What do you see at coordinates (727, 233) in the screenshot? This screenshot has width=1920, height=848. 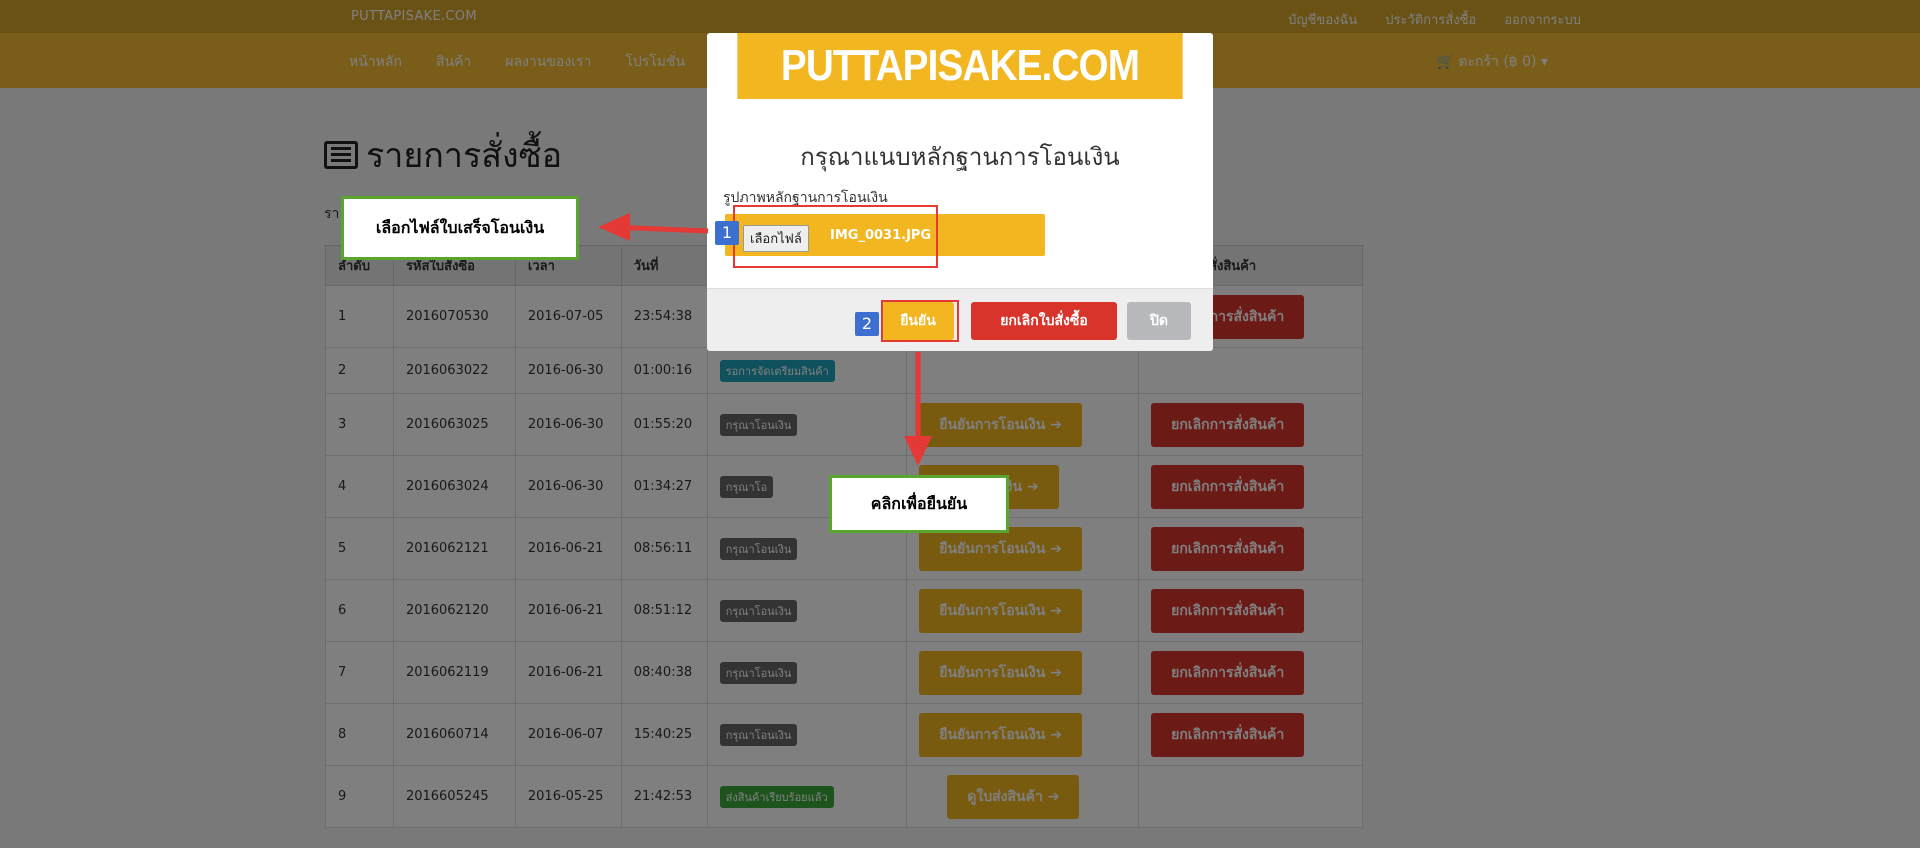 I see `step-1-tag: 1` at bounding box center [727, 233].